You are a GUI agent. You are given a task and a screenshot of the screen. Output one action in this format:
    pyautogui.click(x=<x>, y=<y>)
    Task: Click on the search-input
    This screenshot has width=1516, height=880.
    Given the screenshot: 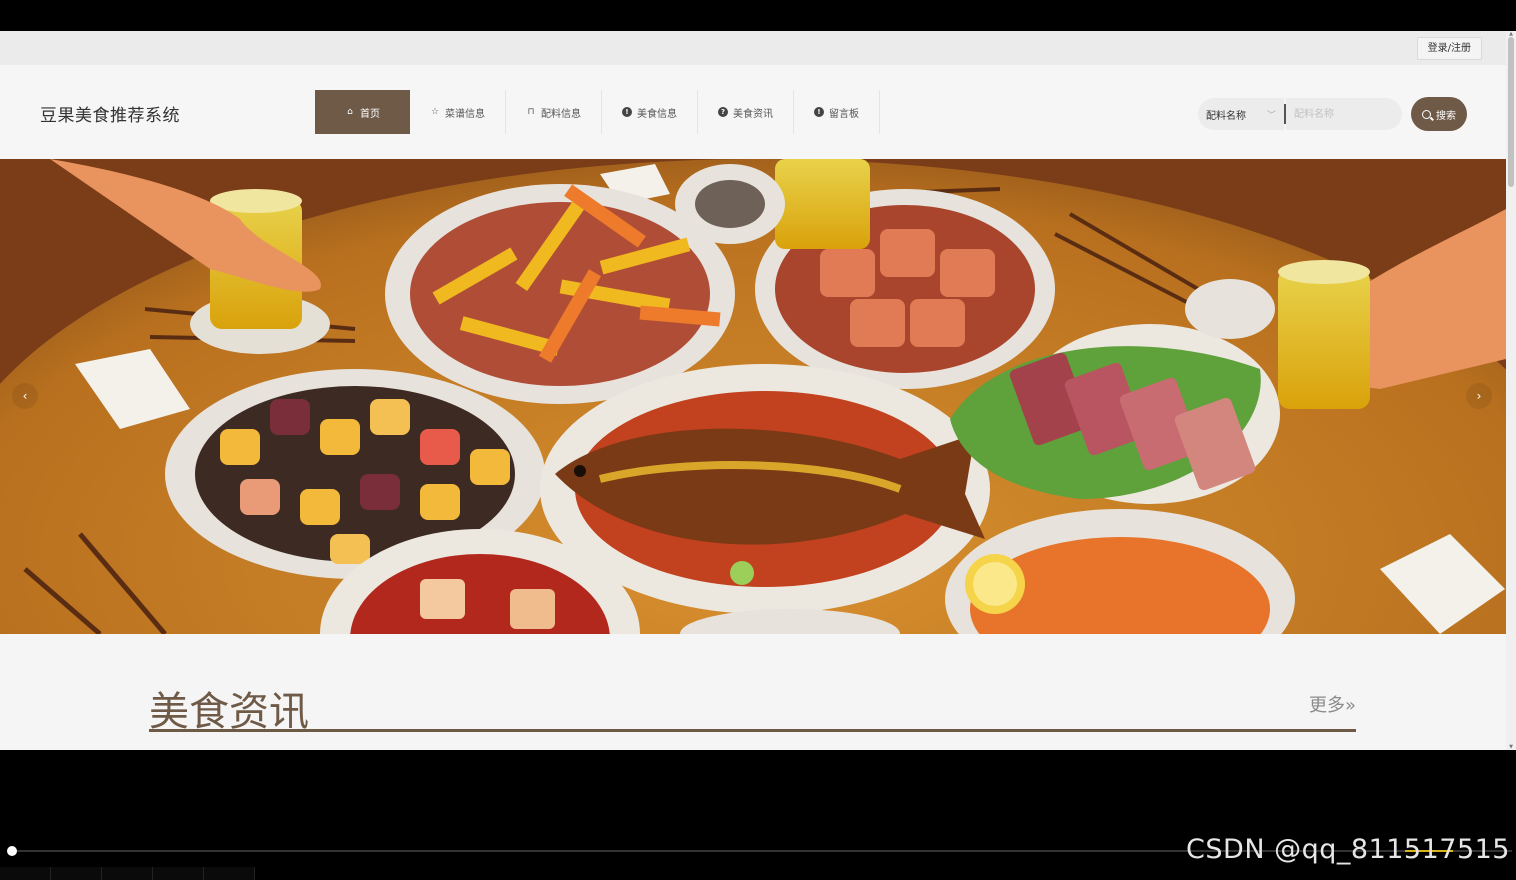 What is the action you would take?
    pyautogui.click(x=1344, y=114)
    